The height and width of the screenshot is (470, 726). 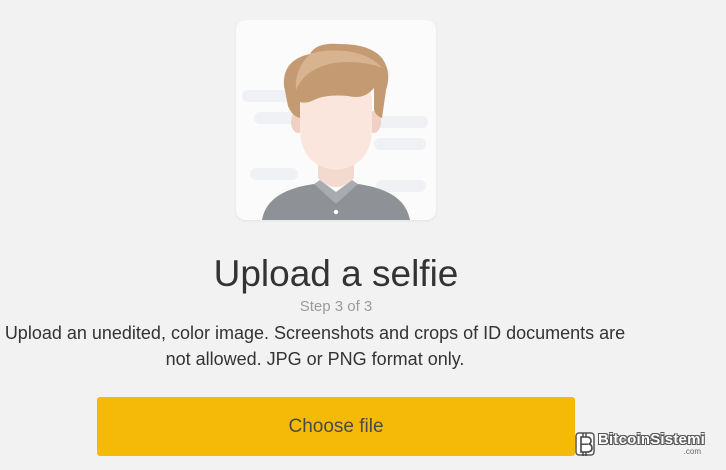 What do you see at coordinates (651, 439) in the screenshot?
I see `watermark-brand: BitcoinSistemi` at bounding box center [651, 439].